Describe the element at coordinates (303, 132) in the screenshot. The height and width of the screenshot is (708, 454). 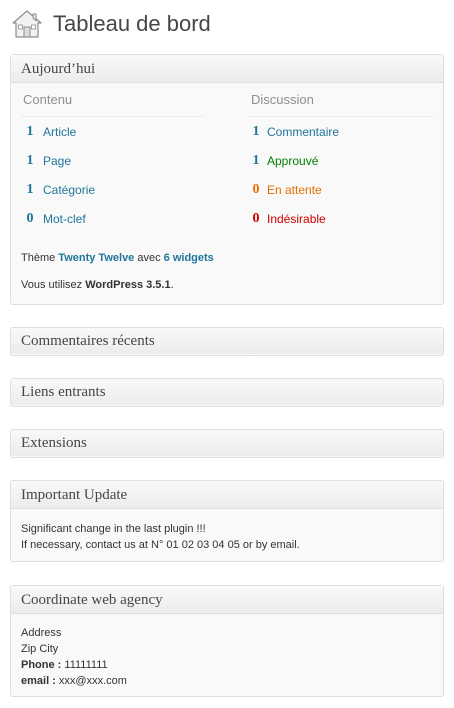
I see `comments-link: Commentaire` at that location.